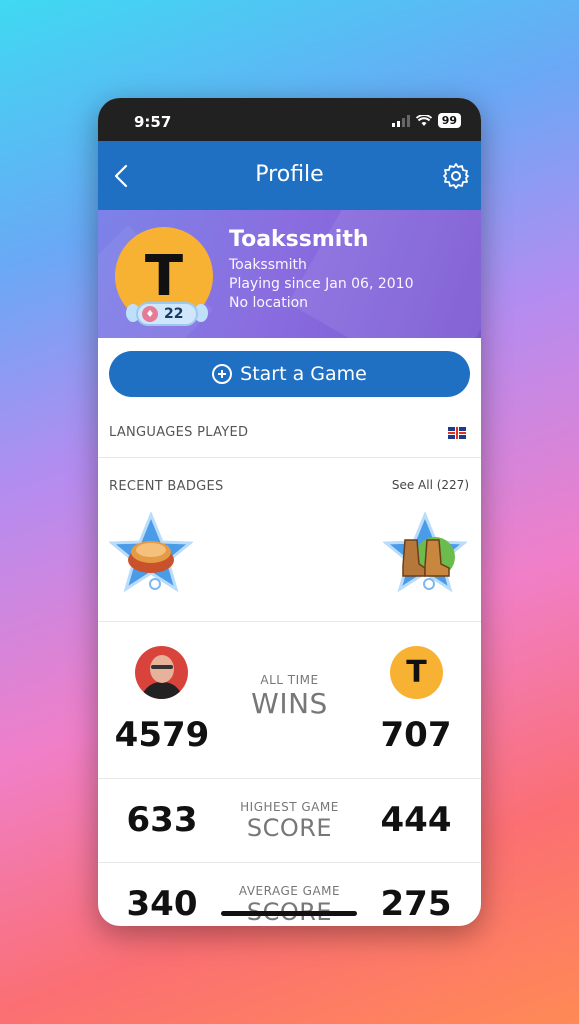 The width and height of the screenshot is (579, 1024). I want to click on battery-indicator: 99, so click(449, 120).